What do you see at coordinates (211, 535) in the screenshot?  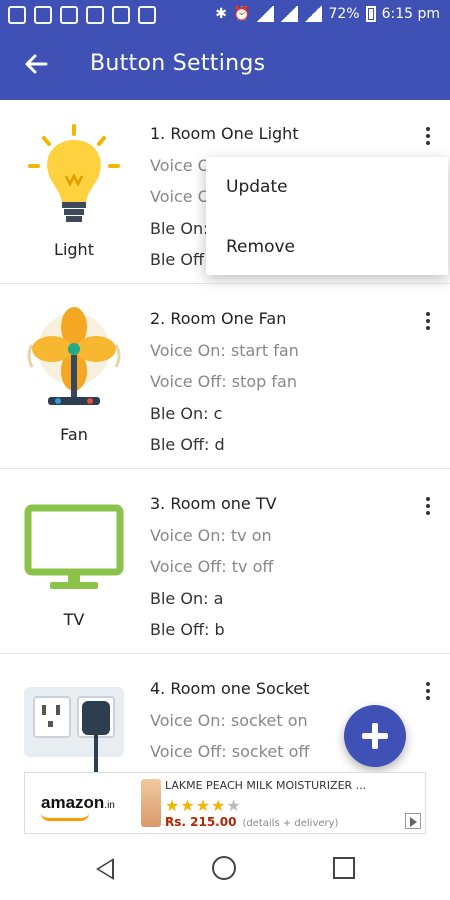 I see `voice-on-text: Voice On: tv on` at bounding box center [211, 535].